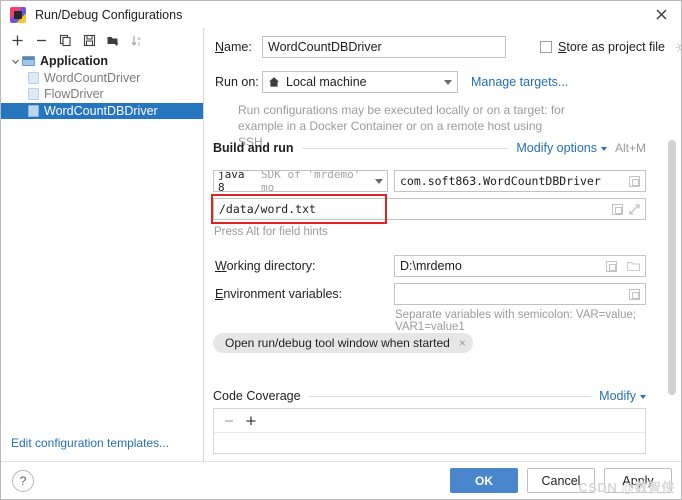  I want to click on sidebar-item-flowdriver: FlowDriver, so click(102, 94).